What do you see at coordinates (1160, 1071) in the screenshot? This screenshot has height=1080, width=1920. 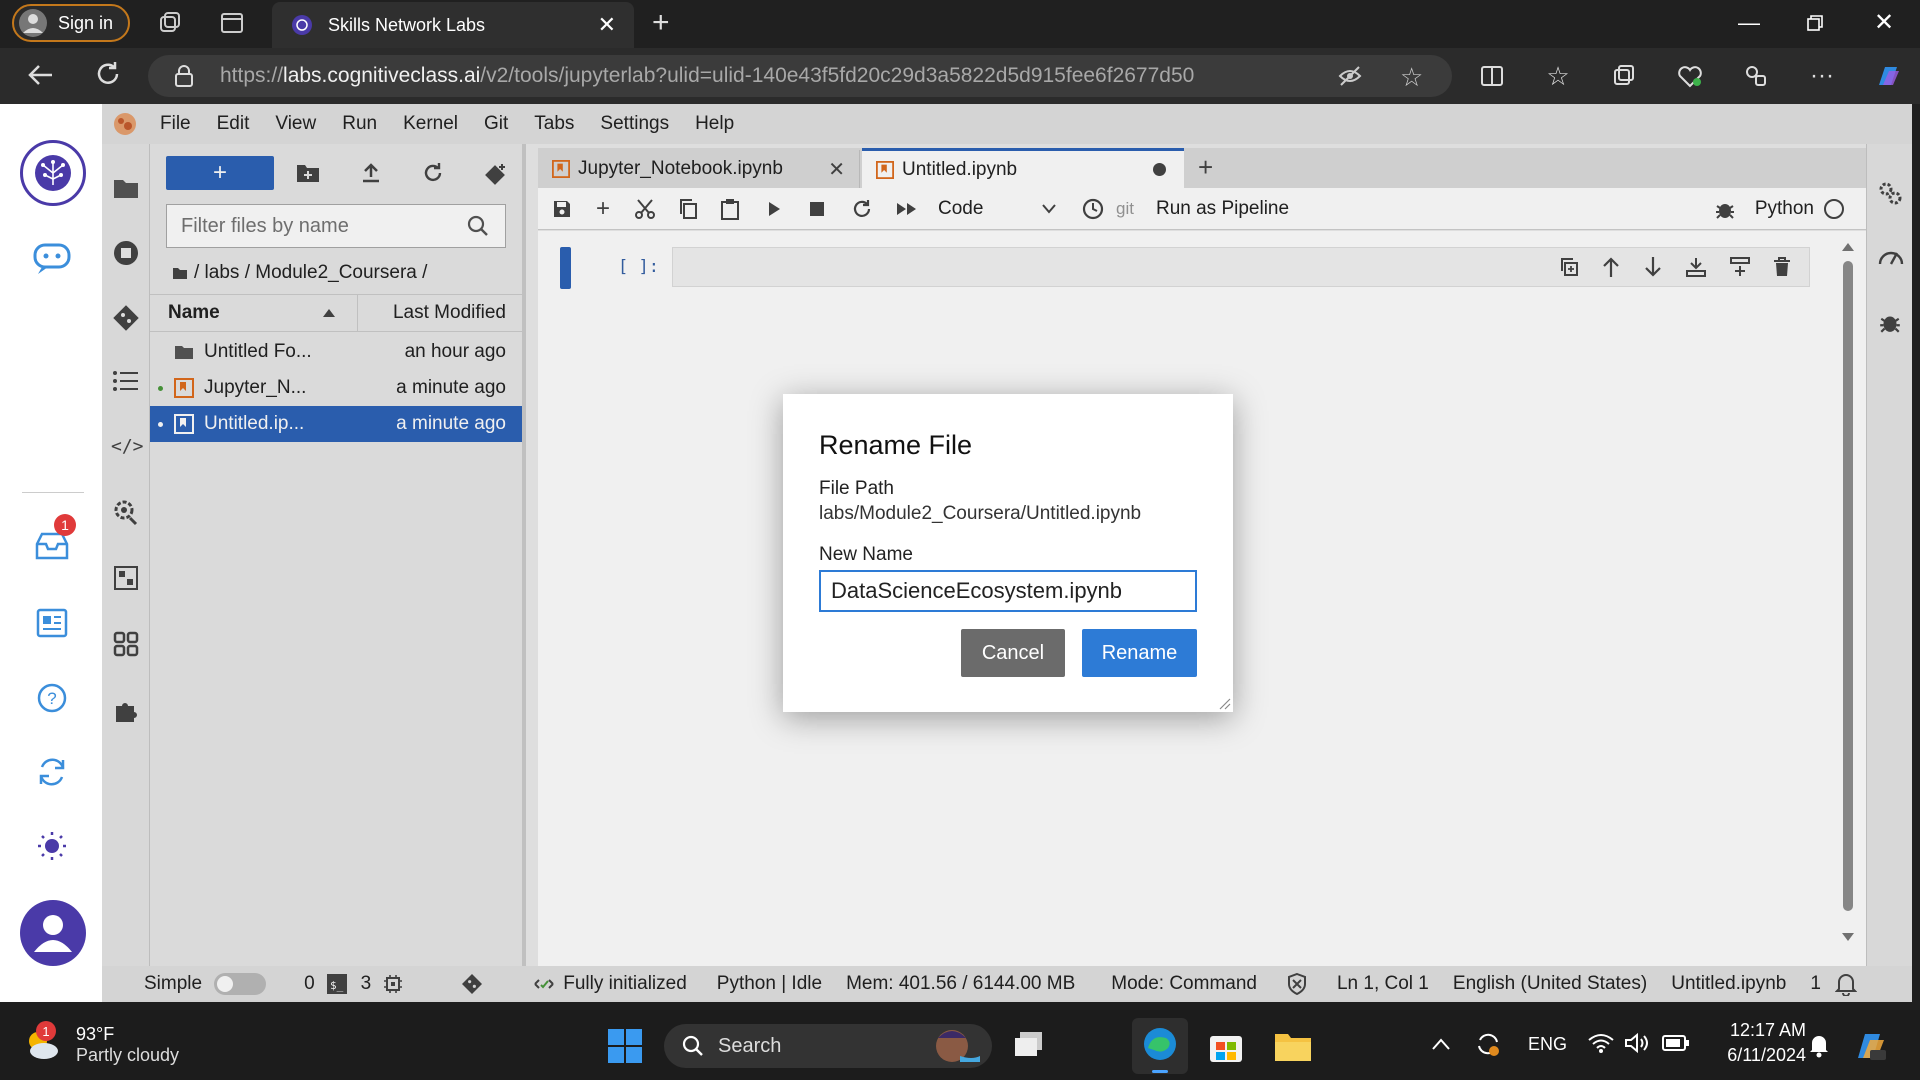 I see `active-app-indicator` at bounding box center [1160, 1071].